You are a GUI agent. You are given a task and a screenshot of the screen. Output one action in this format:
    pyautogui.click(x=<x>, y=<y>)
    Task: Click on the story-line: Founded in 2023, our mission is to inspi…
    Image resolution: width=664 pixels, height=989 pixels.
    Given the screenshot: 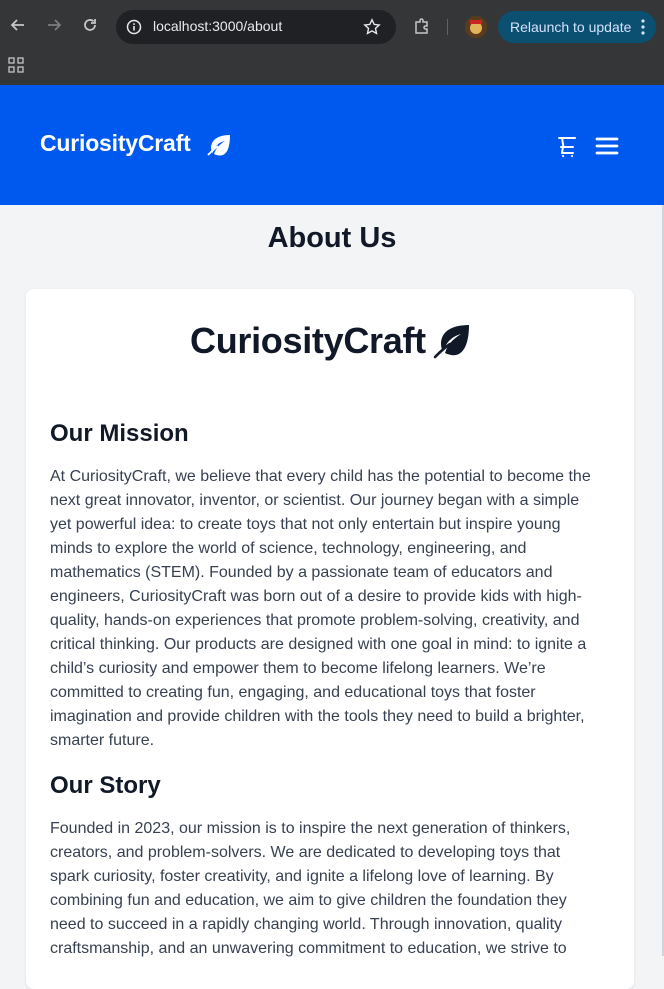 What is the action you would take?
    pyautogui.click(x=310, y=828)
    